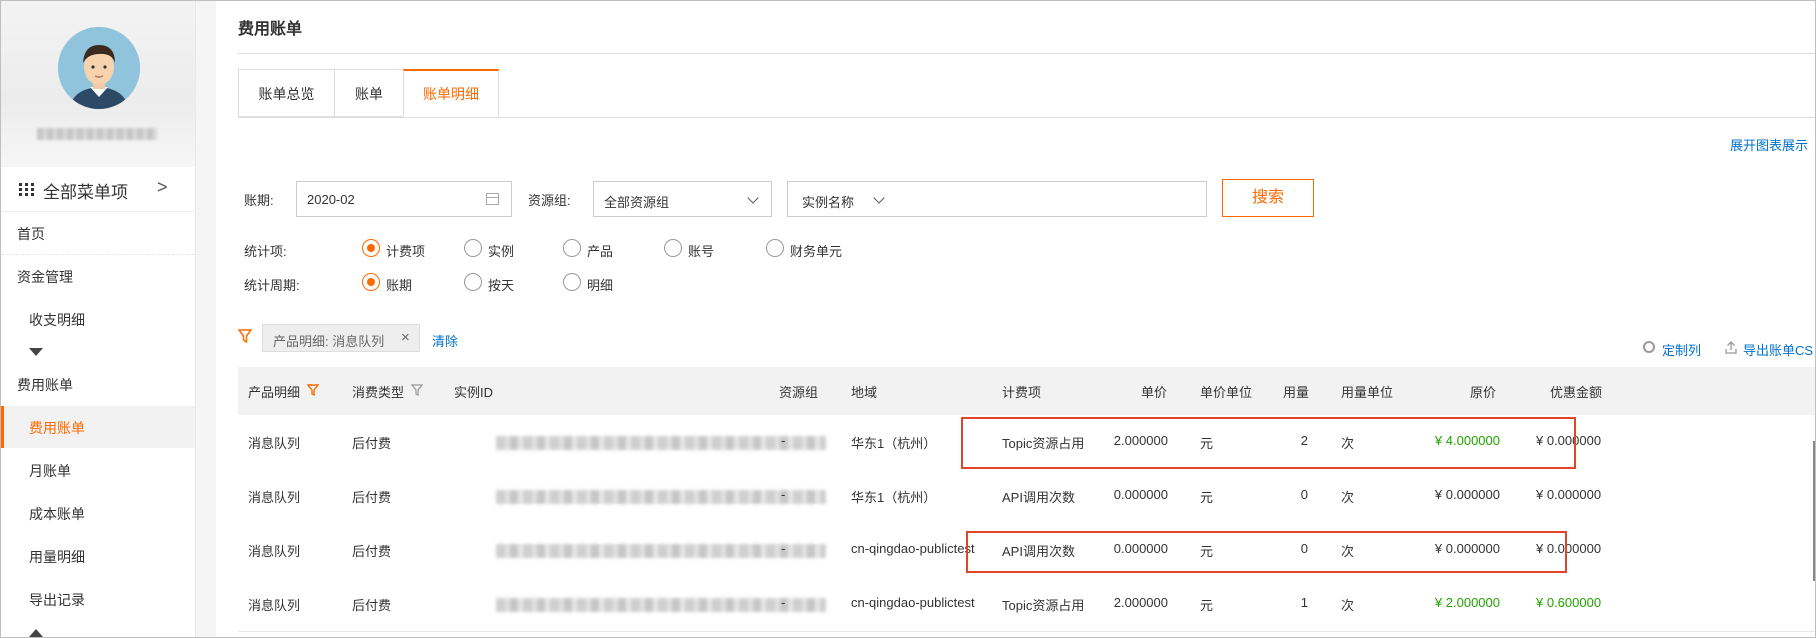 This screenshot has height=638, width=1816. I want to click on sidebar-item-cost-bill: 成本账单, so click(98, 513).